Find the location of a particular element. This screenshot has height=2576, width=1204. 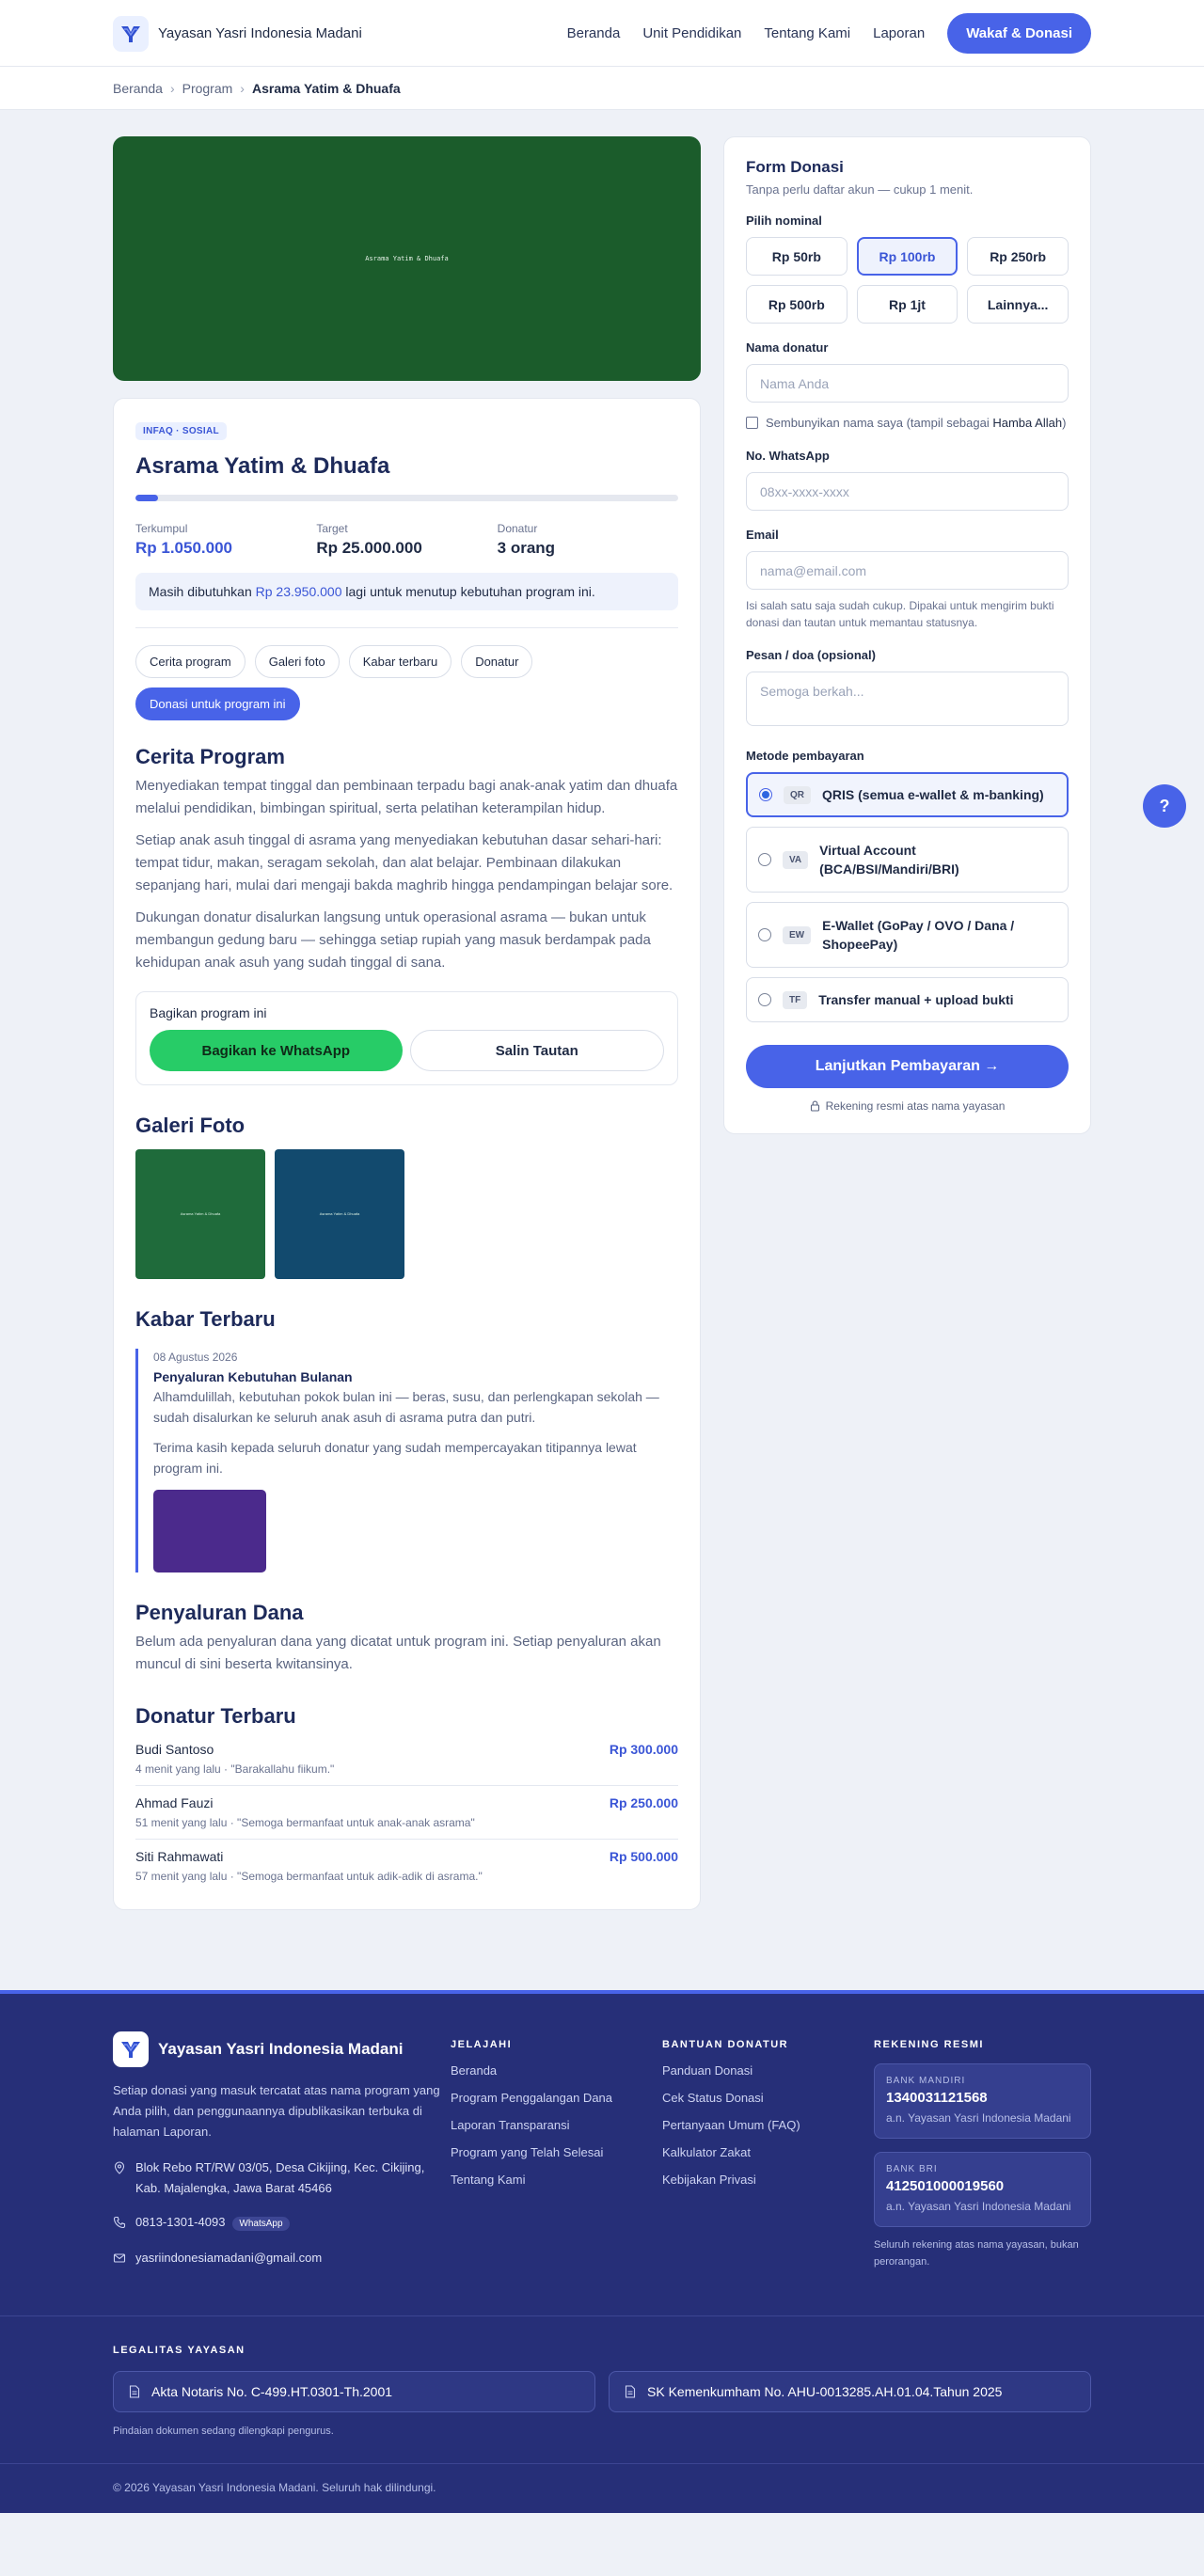

amount-option-100rb: Rp 100rb is located at coordinates (907, 256).